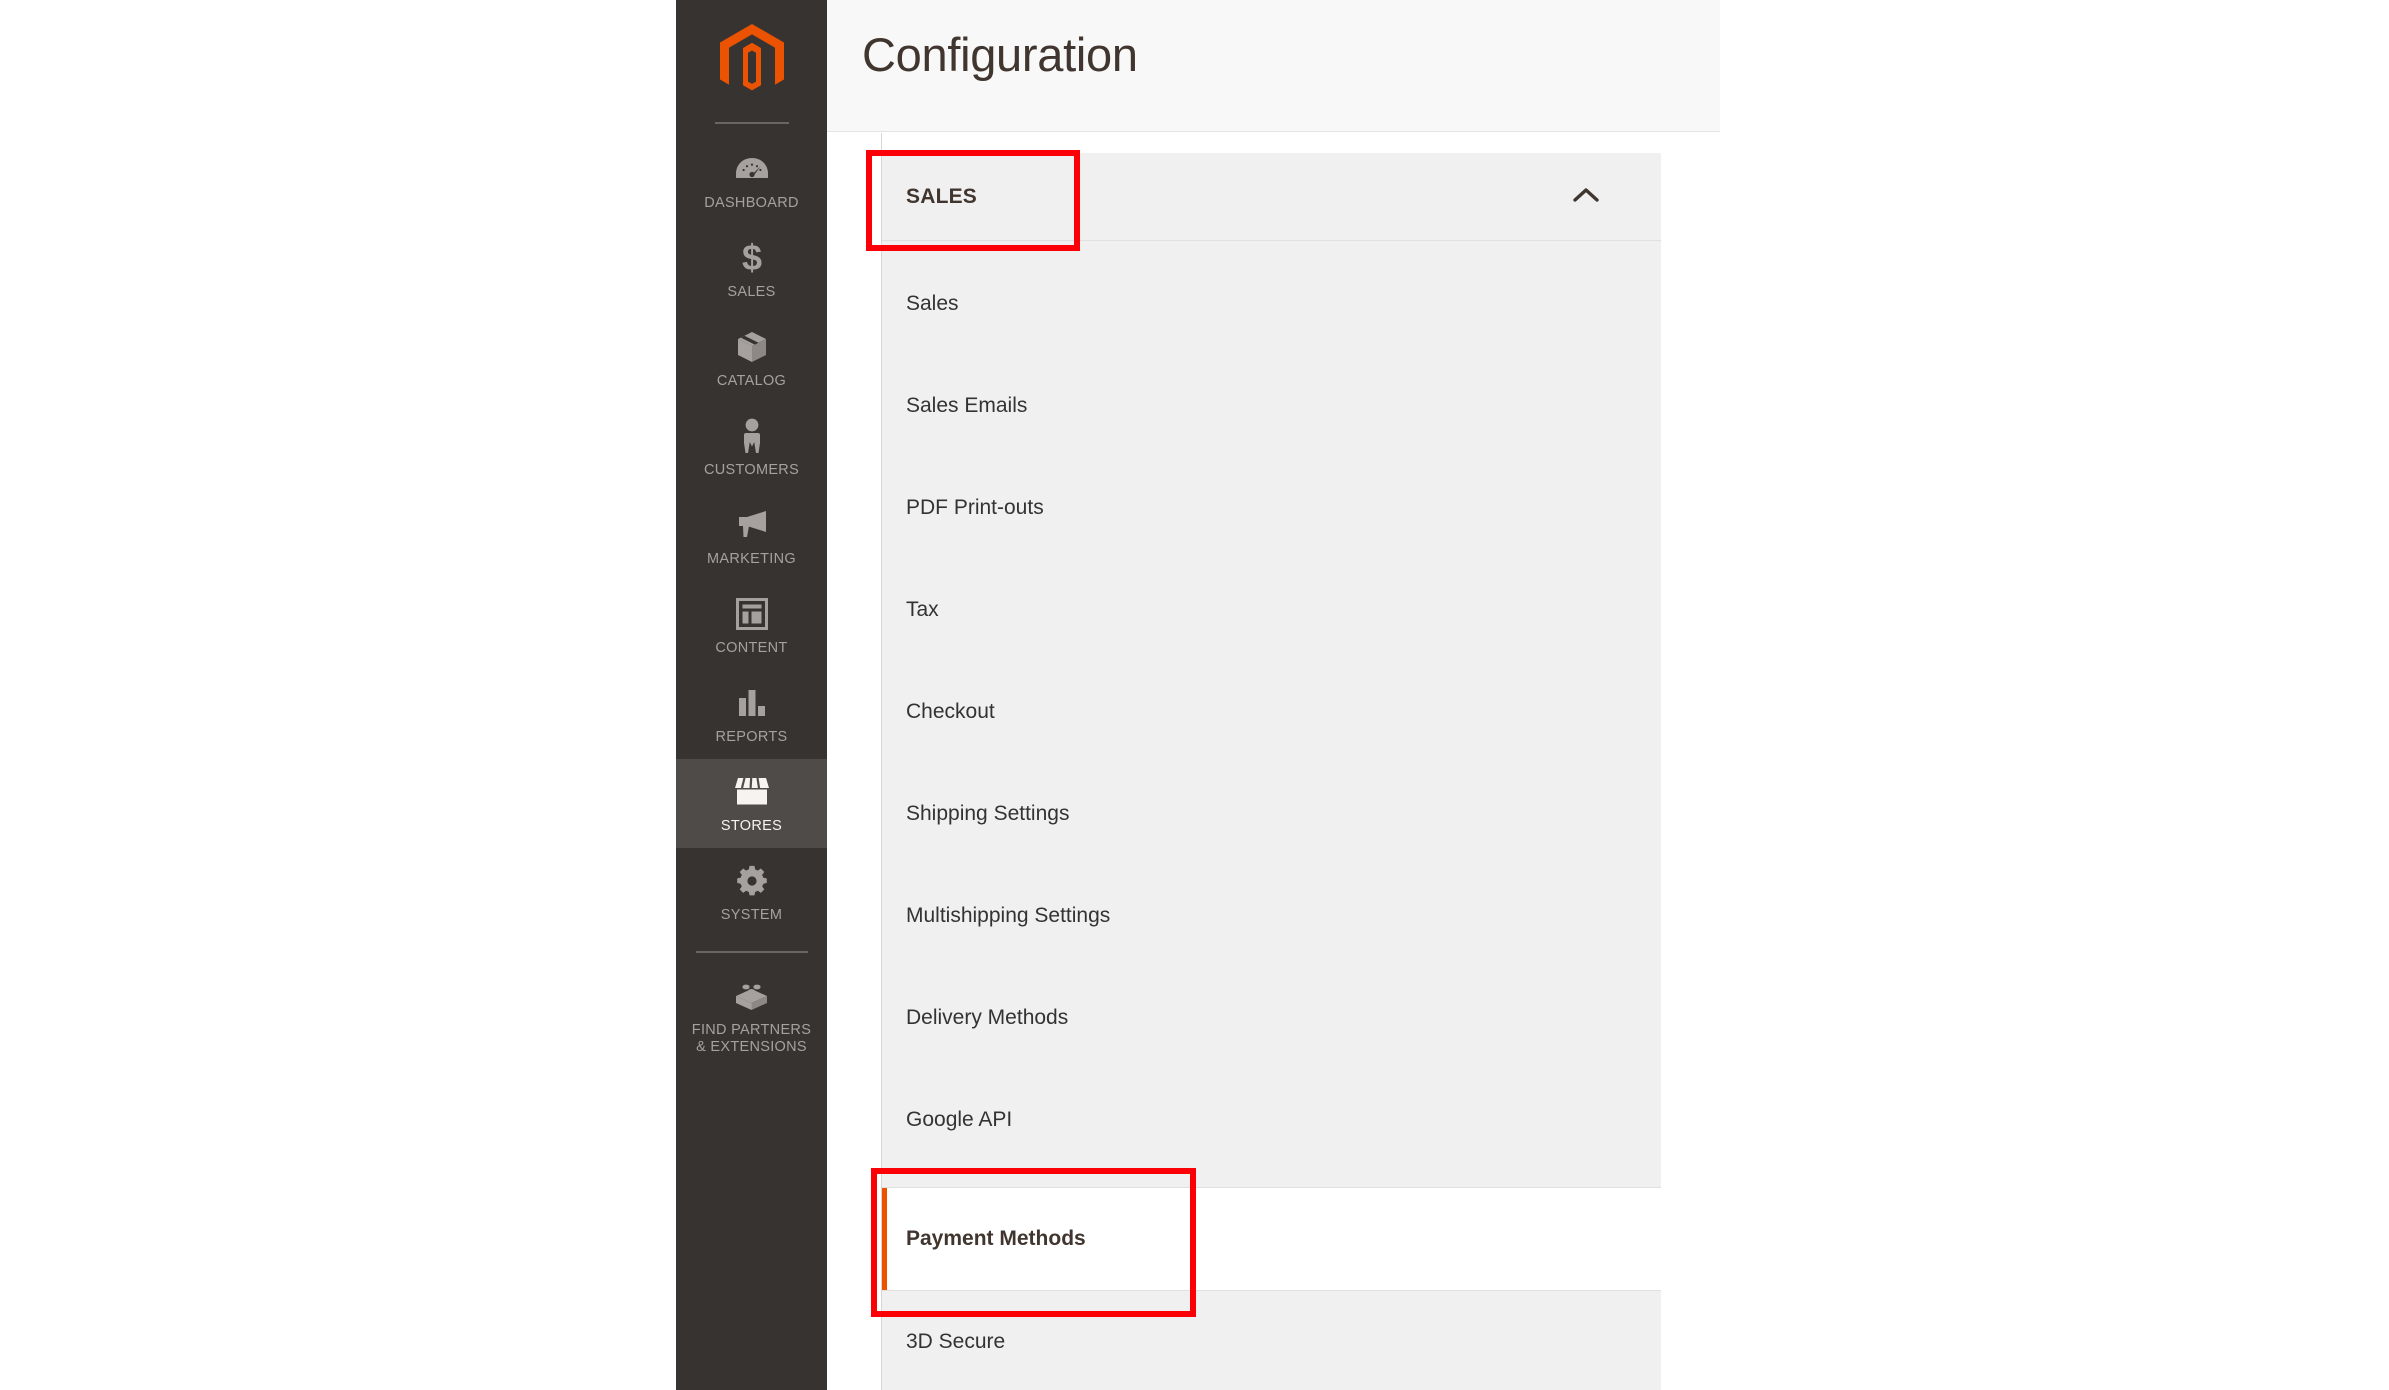 This screenshot has height=1390, width=2389. Describe the element at coordinates (959, 1119) in the screenshot. I see `config-menu-item-label: Google API` at that location.